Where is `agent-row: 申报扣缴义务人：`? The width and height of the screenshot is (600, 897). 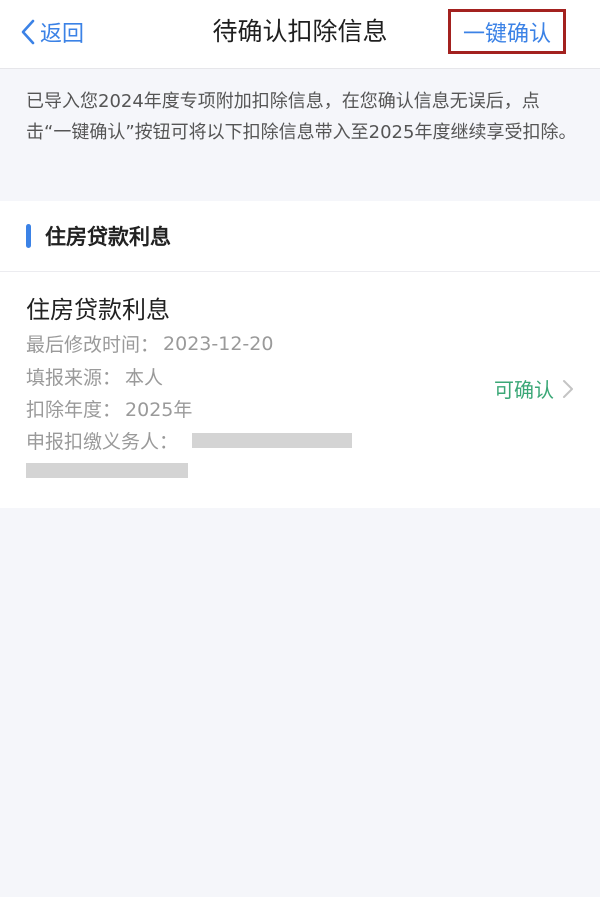 agent-row: 申报扣缴义务人： is located at coordinates (189, 440).